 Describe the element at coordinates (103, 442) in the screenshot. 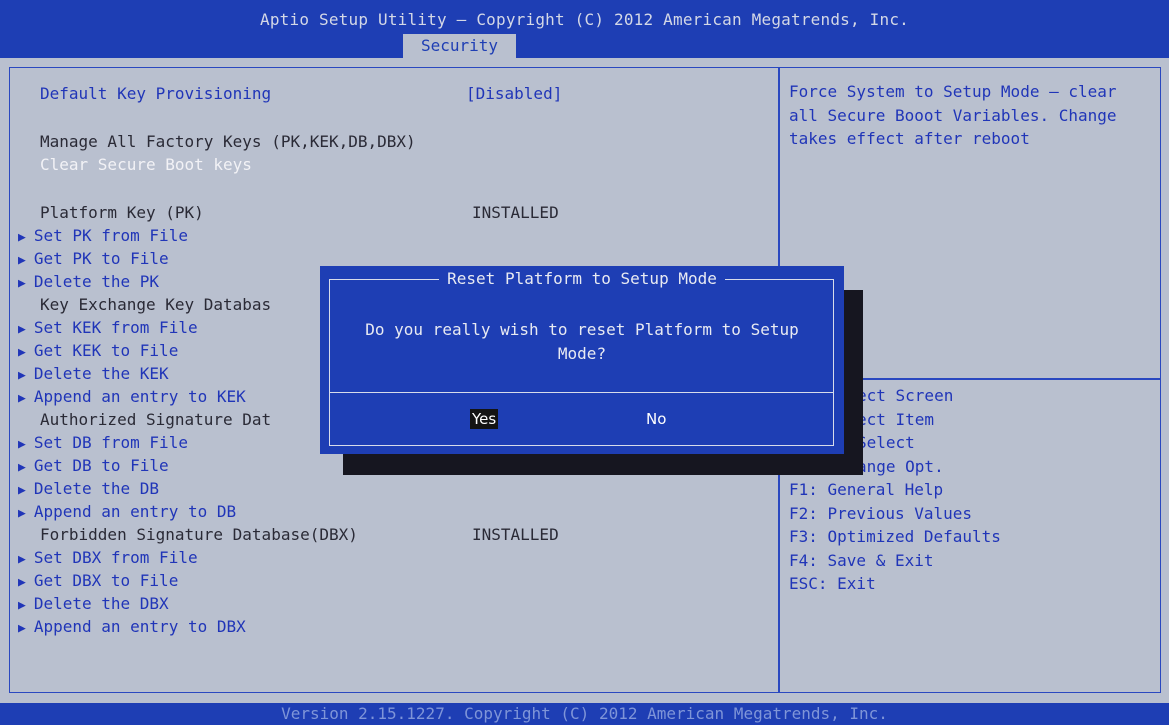

I see `set-db-item: ▶ Set DB from File` at that location.